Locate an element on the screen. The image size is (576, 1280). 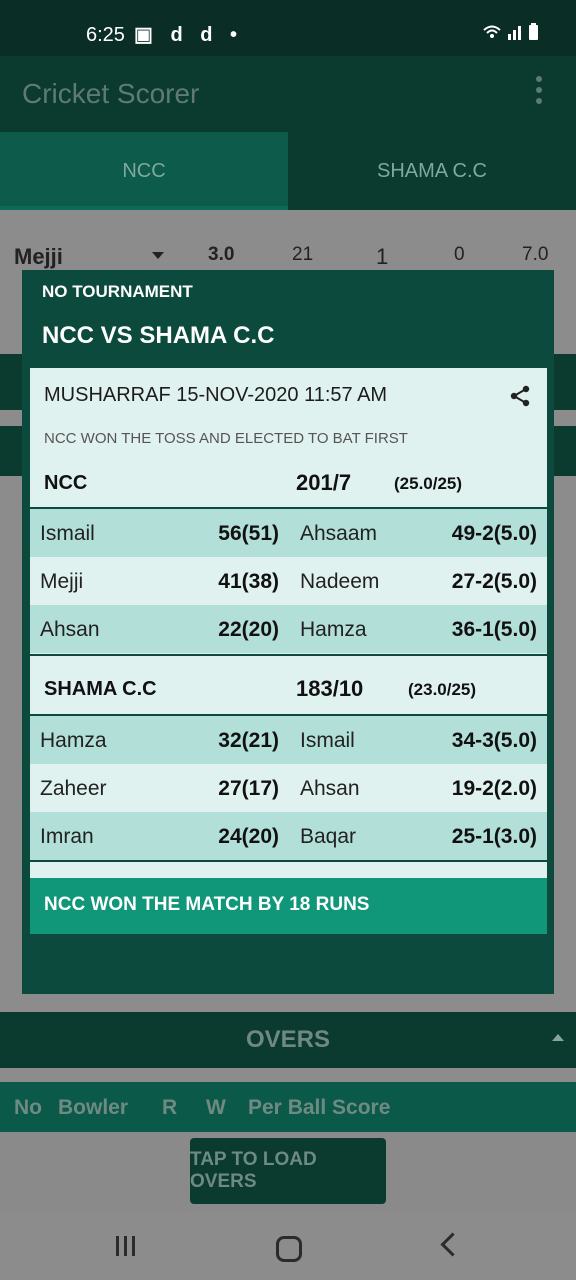
overs-title: OVERS is located at coordinates (288, 1039).